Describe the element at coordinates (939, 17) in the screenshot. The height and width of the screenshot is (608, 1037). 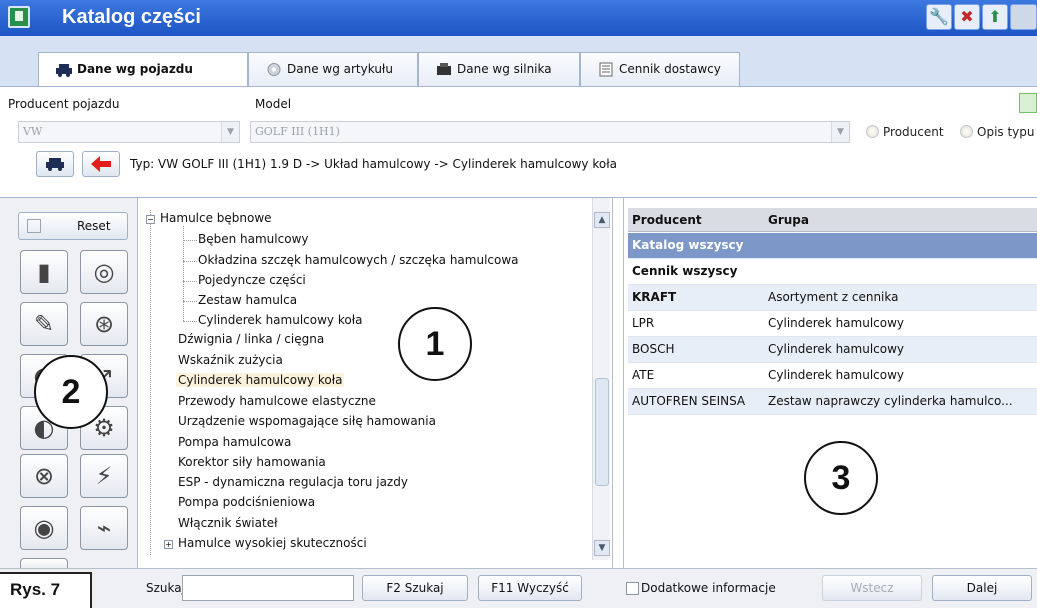
I see `key-icon: 🔧` at that location.